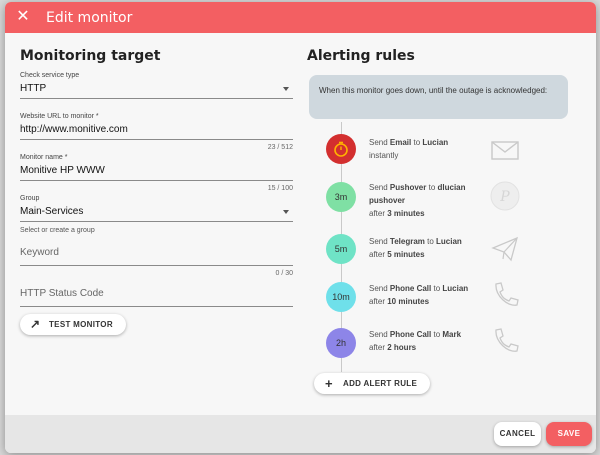 The image size is (600, 455). I want to click on pushover-icon: P, so click(505, 196).